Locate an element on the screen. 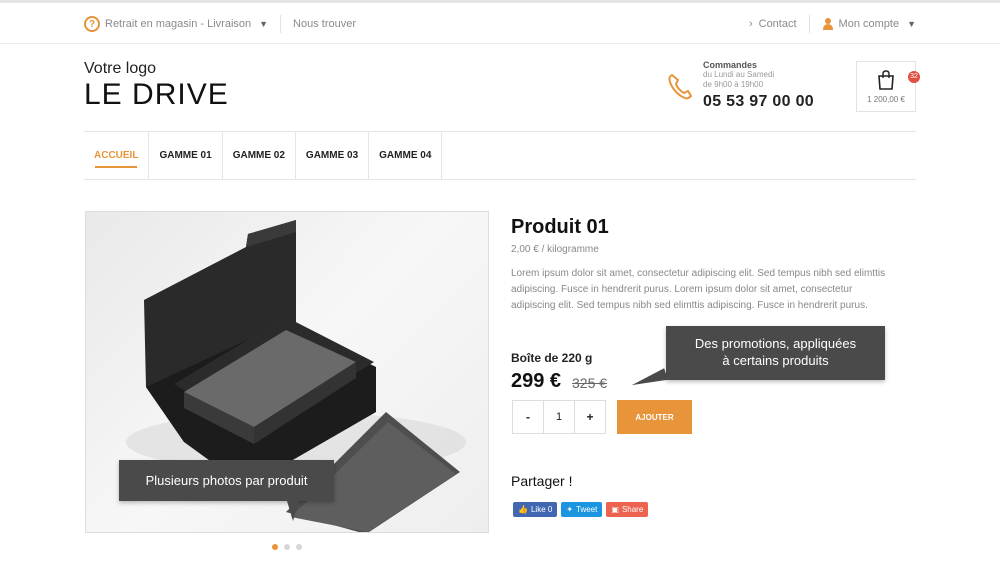 The width and height of the screenshot is (1000, 587). share-buttons: 👍 Like 0 ✦ Tweet ▣ Share is located at coordinates (581, 509).